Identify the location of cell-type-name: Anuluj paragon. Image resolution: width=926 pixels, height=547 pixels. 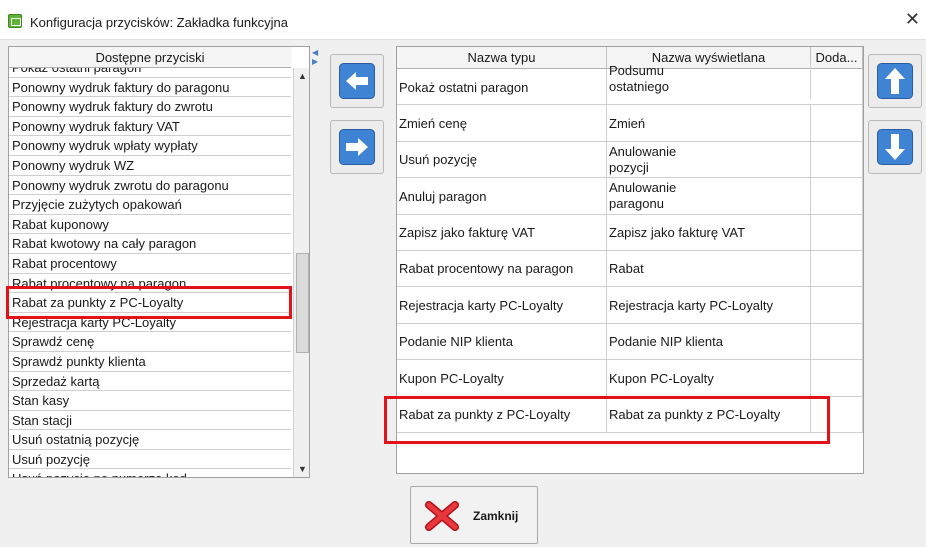
(502, 196).